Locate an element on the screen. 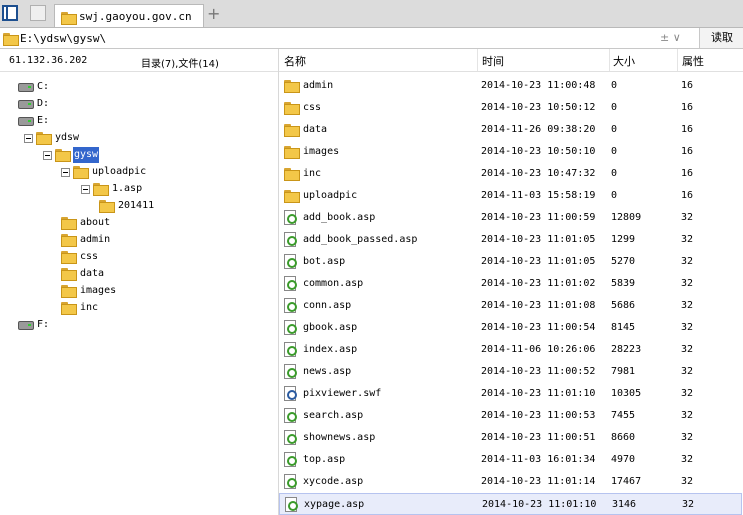 Image resolution: width=743 pixels, height=515 pixels. file-time: 2014-10-23 10:47:32 is located at coordinates (538, 173).